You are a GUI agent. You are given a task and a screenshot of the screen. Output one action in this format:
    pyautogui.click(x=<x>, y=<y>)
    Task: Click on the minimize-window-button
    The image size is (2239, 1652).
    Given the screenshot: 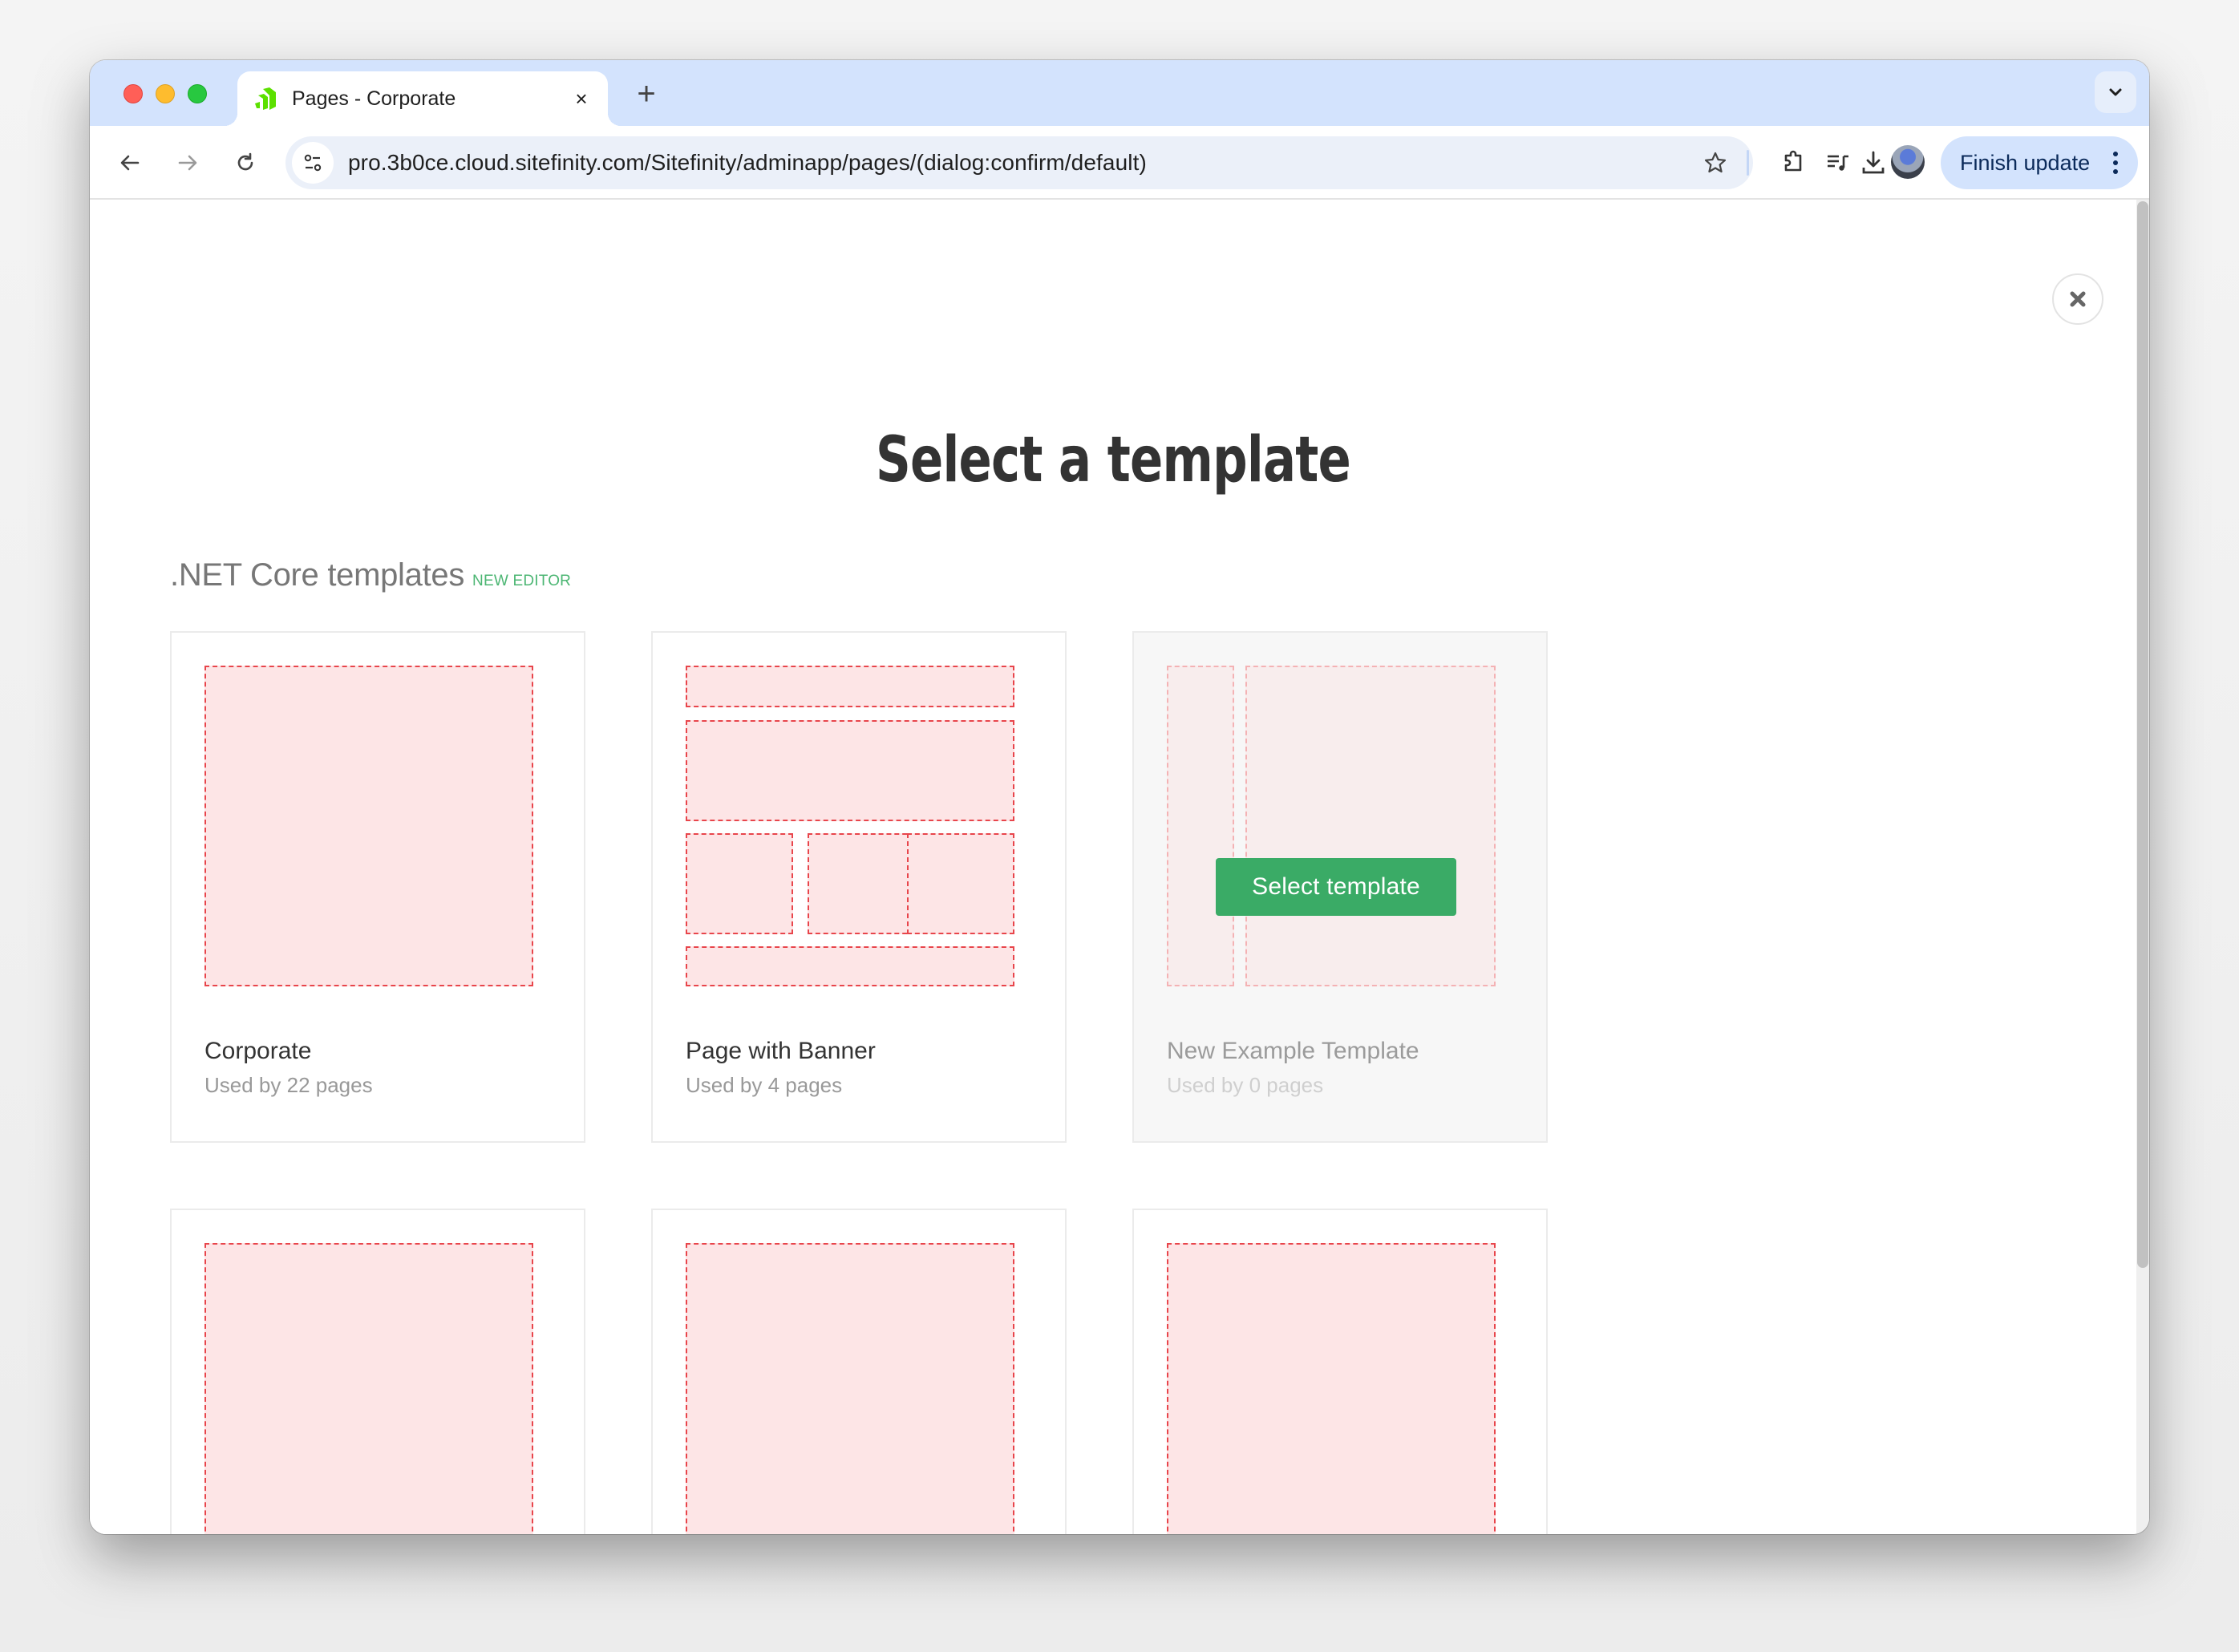 What is the action you would take?
    pyautogui.click(x=166, y=93)
    